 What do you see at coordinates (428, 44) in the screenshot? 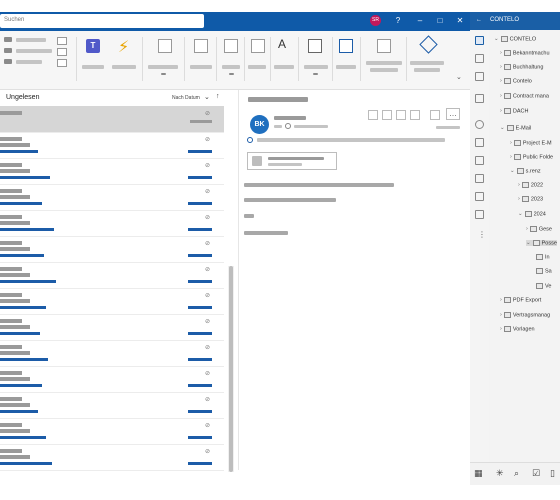
I see `diamond-icon` at bounding box center [428, 44].